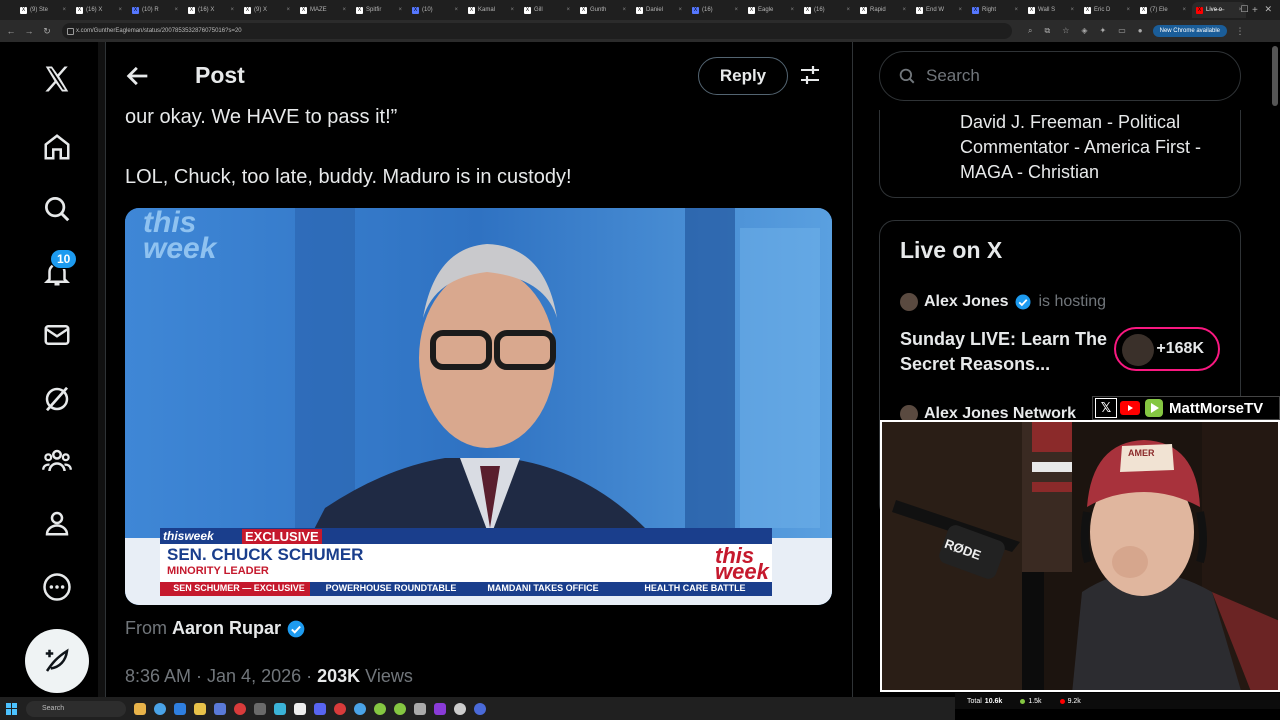  What do you see at coordinates (57, 209) in the screenshot?
I see `search-icon` at bounding box center [57, 209].